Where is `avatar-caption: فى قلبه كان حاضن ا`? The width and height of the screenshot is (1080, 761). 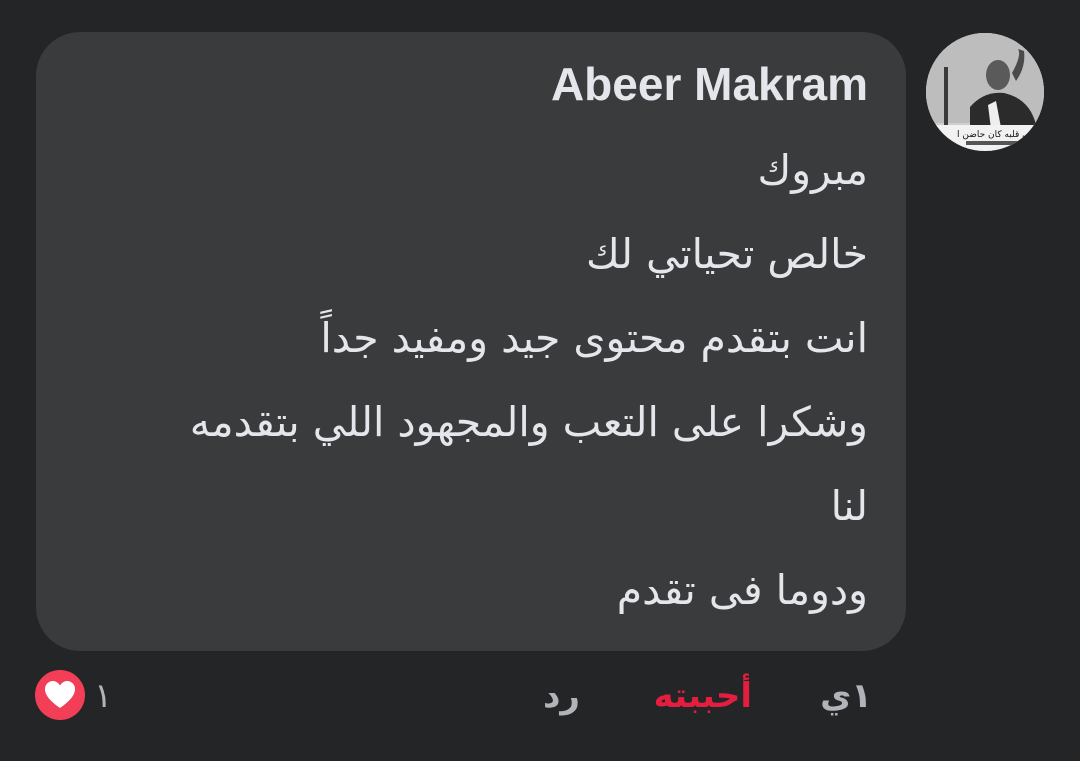
avatar-caption: فى قلبه كان حاضن ا is located at coordinates (995, 135).